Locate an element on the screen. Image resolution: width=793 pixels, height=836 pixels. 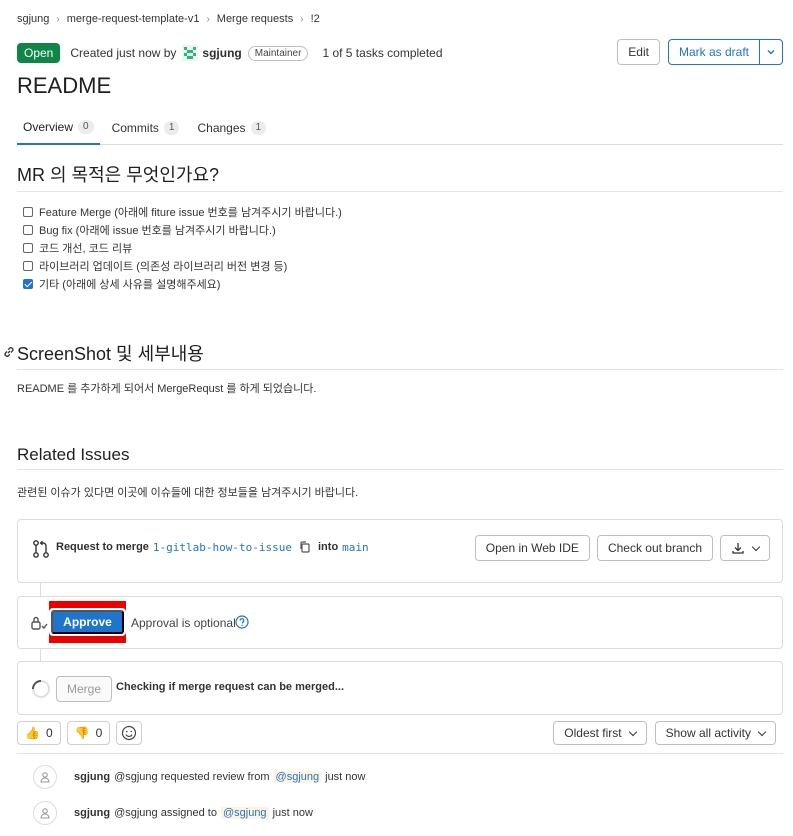
breadcrumb-item: !2 is located at coordinates (315, 19).